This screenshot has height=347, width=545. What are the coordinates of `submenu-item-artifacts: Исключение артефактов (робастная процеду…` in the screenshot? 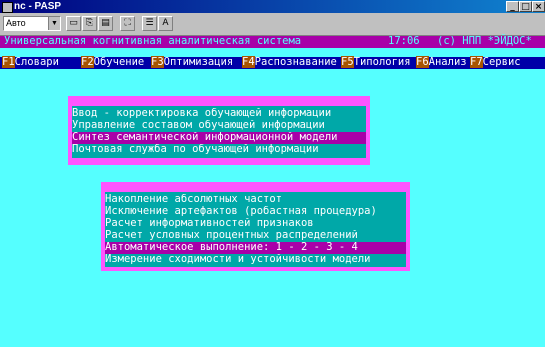 It's located at (255, 212).